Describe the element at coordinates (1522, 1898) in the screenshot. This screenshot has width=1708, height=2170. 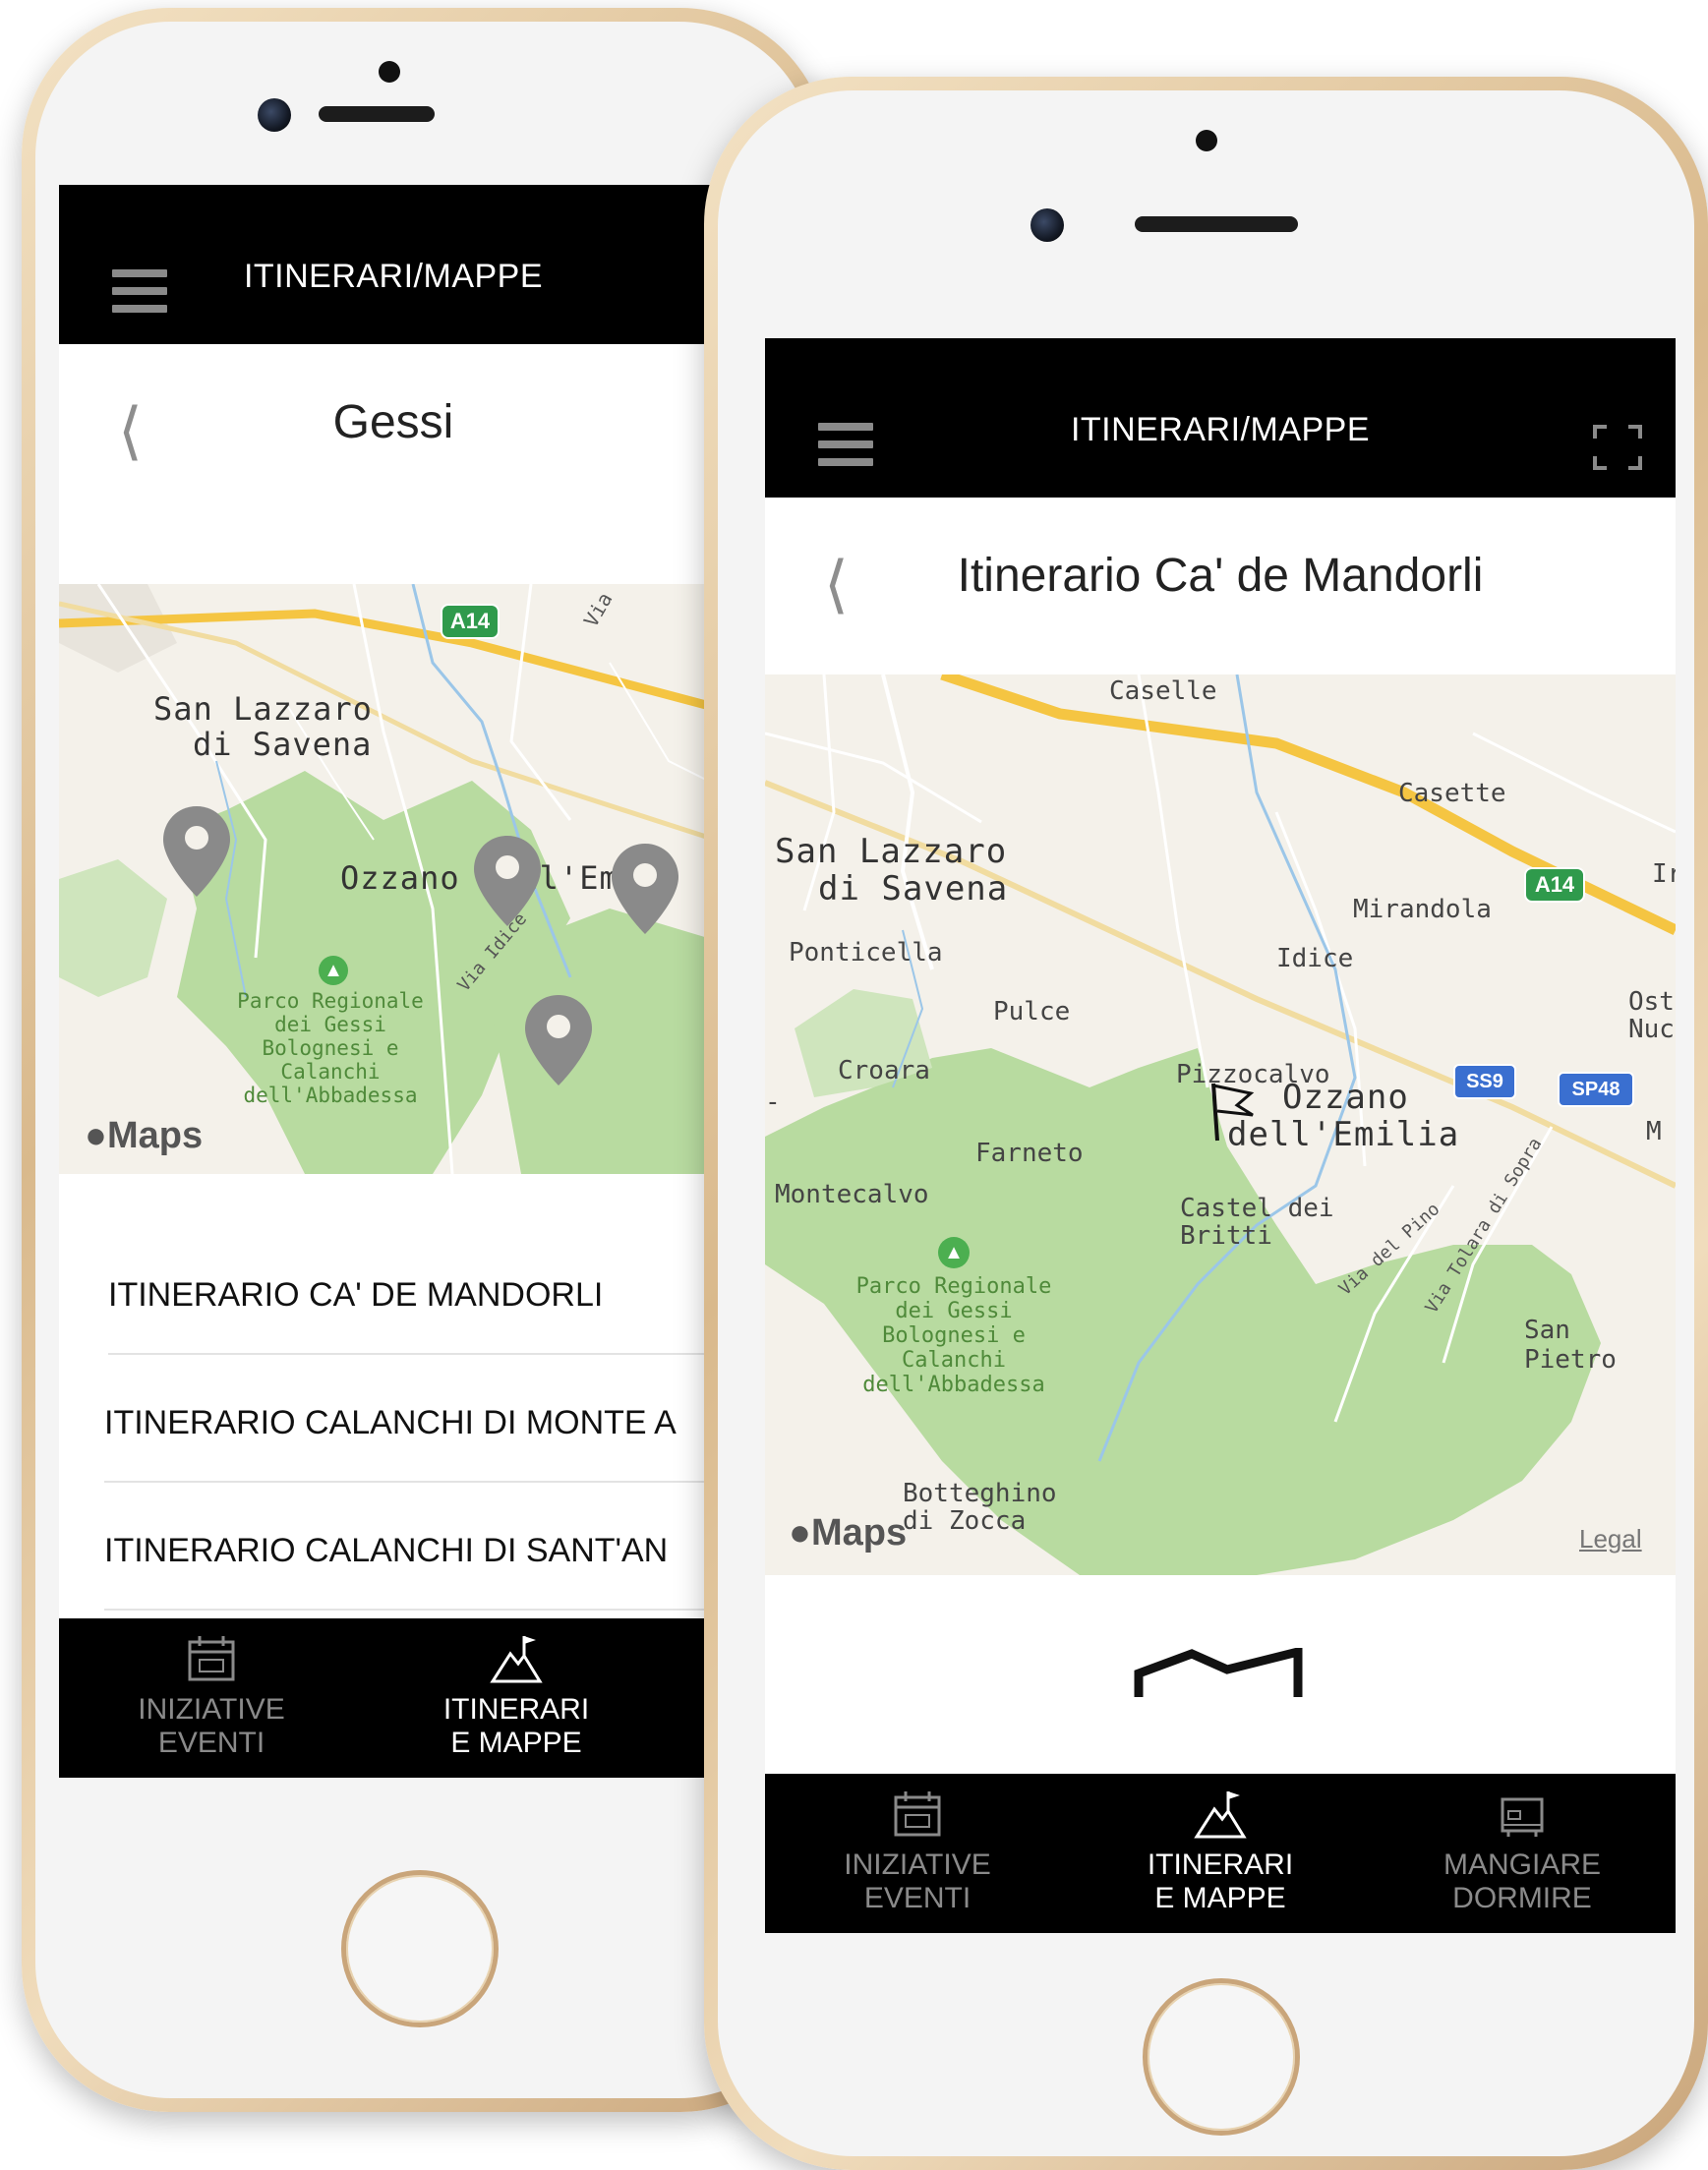
I see `tab-label-line2: DORMIRE` at that location.